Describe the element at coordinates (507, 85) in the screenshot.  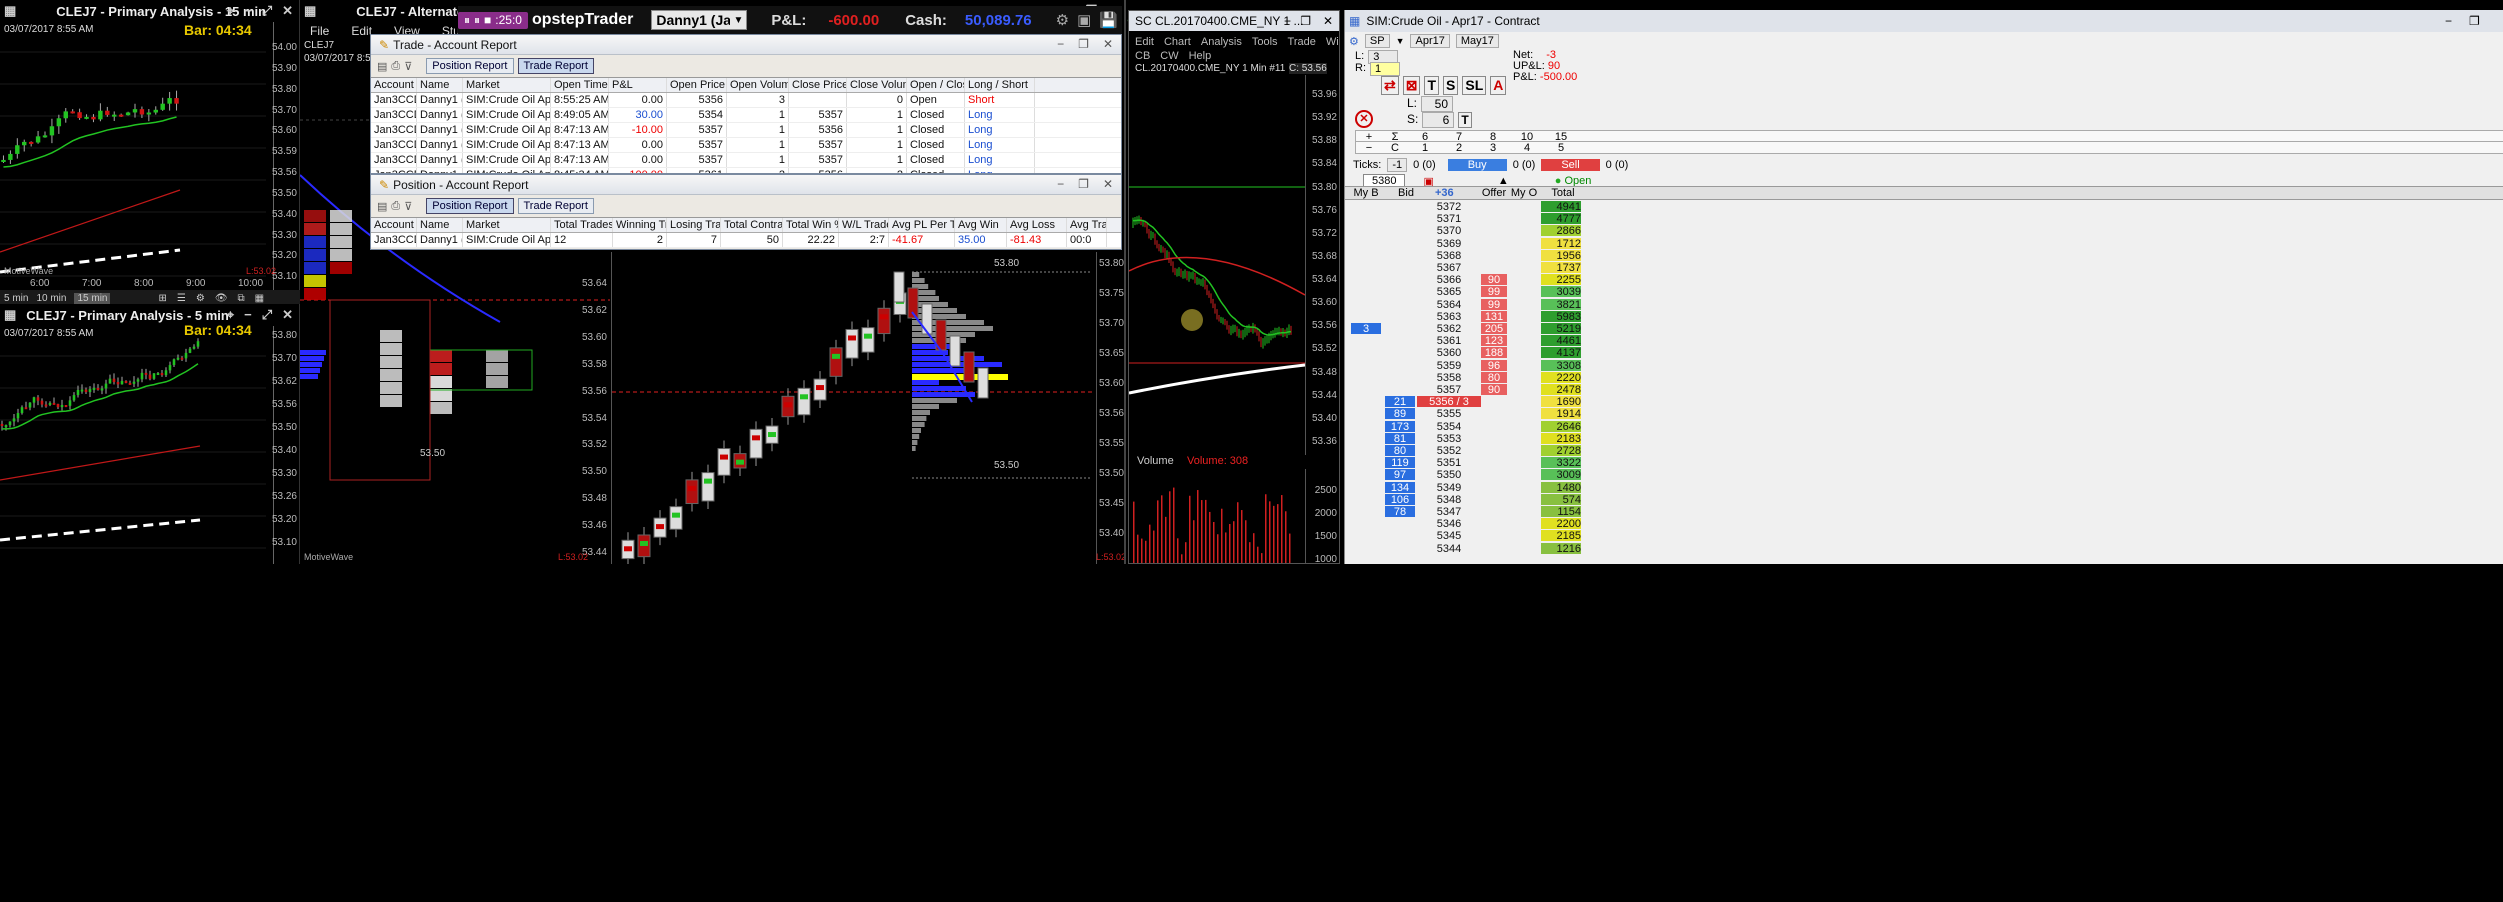
I see `column-header: Market` at that location.